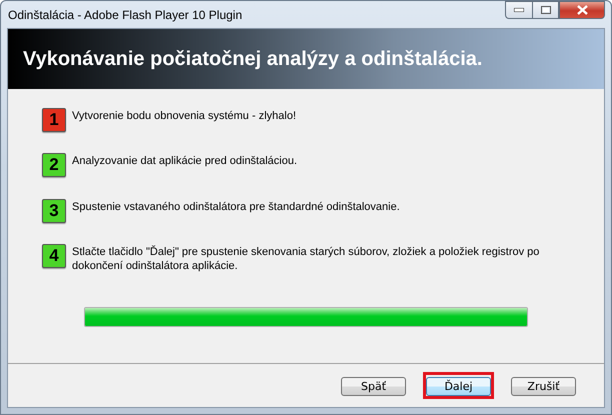  What do you see at coordinates (252, 59) in the screenshot?
I see `header-title: Vykonávanie počiatočnej analýzy a odinštalácia.` at bounding box center [252, 59].